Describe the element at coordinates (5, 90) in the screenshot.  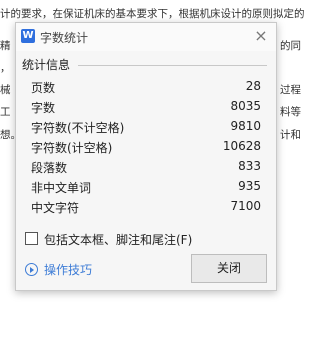
I see `doc-line: 械` at that location.